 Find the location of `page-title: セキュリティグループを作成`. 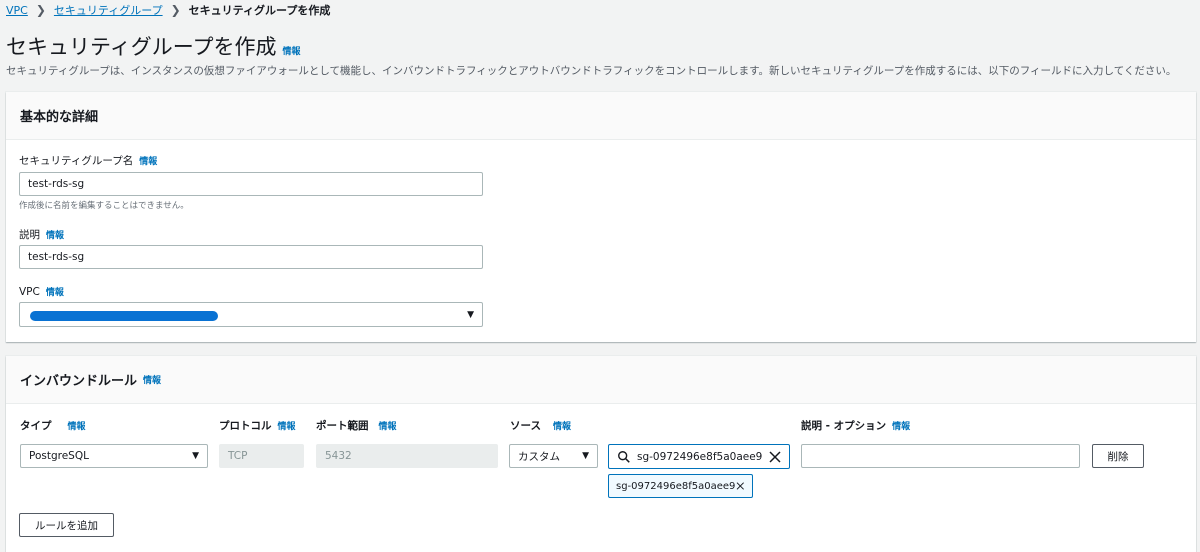

page-title: セキュリティグループを作成 is located at coordinates (141, 47).